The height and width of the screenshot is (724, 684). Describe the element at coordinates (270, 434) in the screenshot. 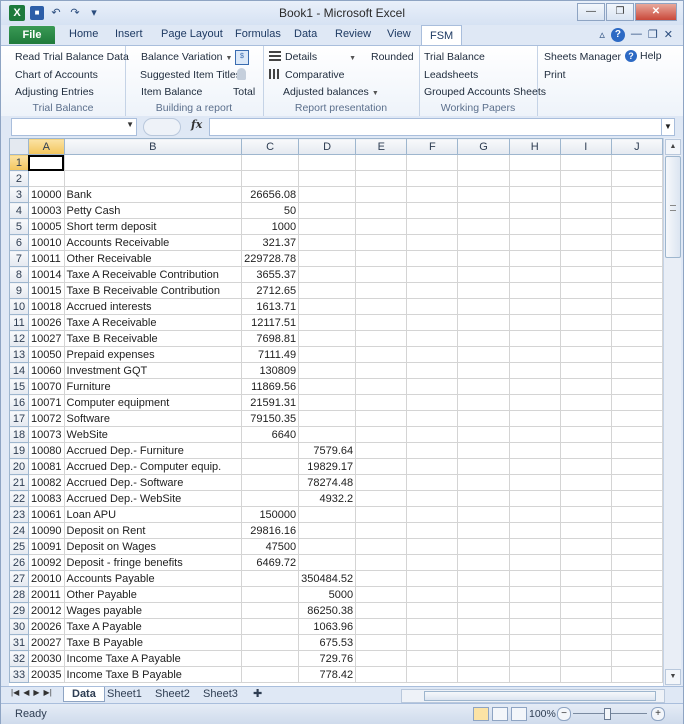

I see `cell: 6640` at that location.